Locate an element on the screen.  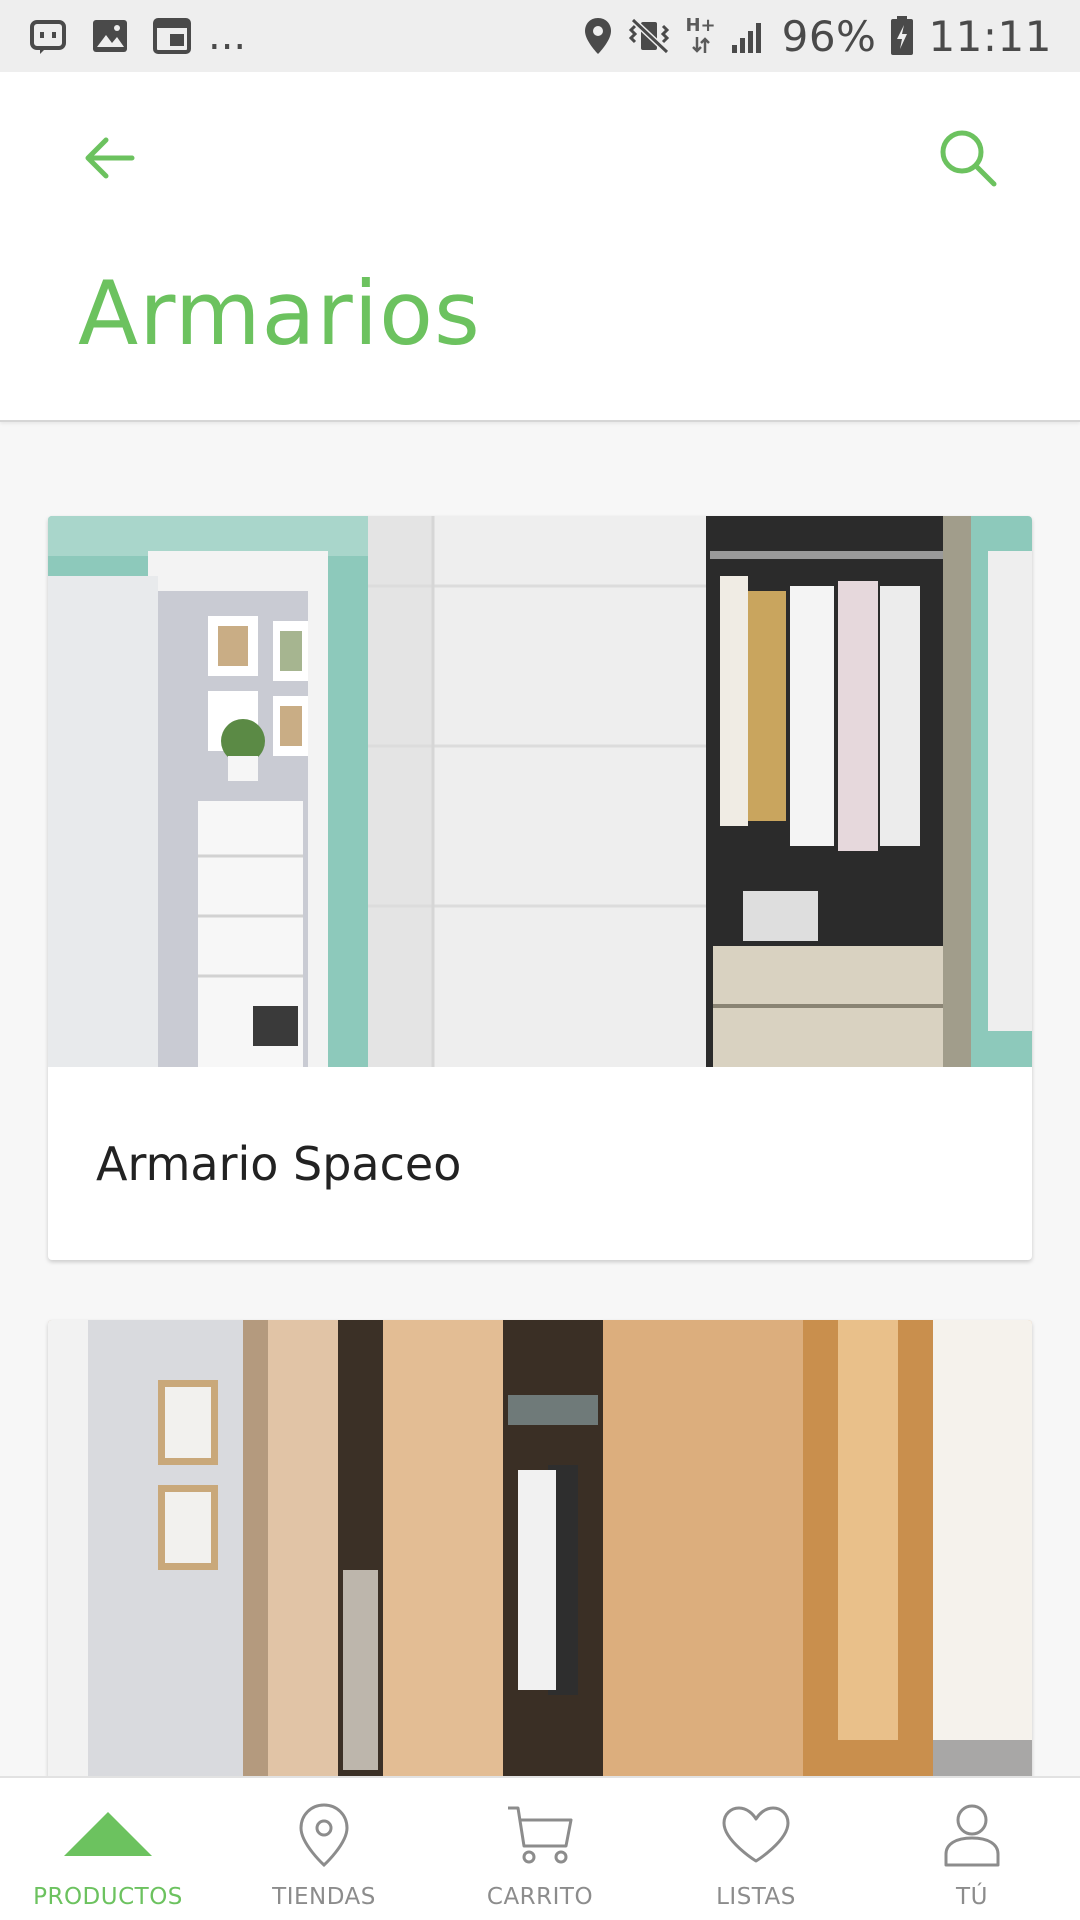
nav-label: PRODUCTOS is located at coordinates (108, 1897).